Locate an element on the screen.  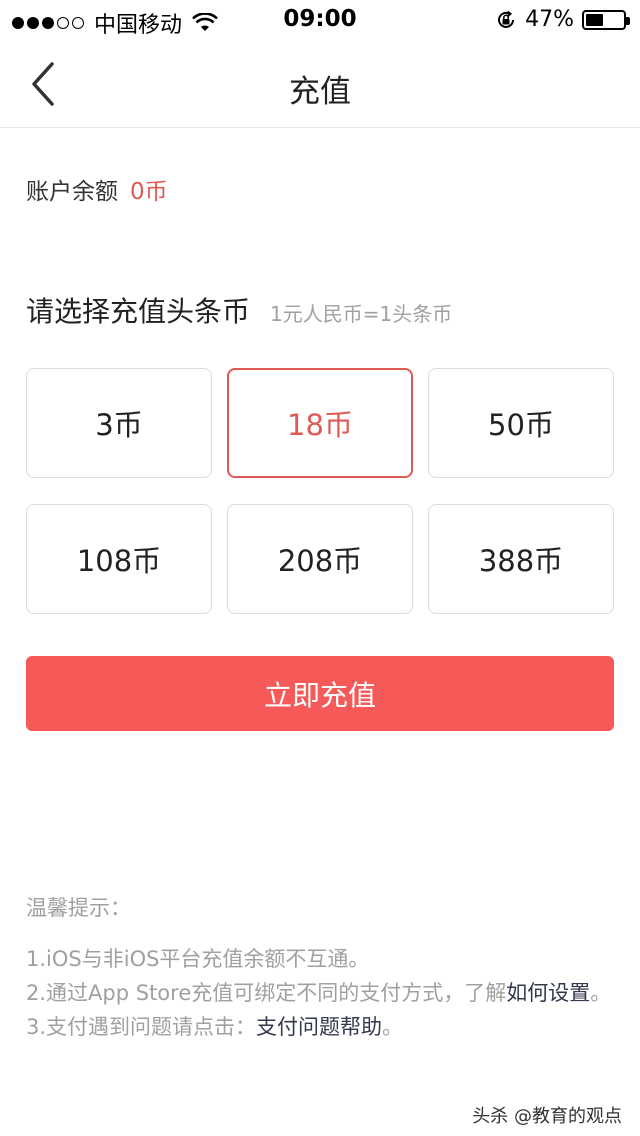
status-bar: 中国移动 09:00 47% is located at coordinates (320, 20).